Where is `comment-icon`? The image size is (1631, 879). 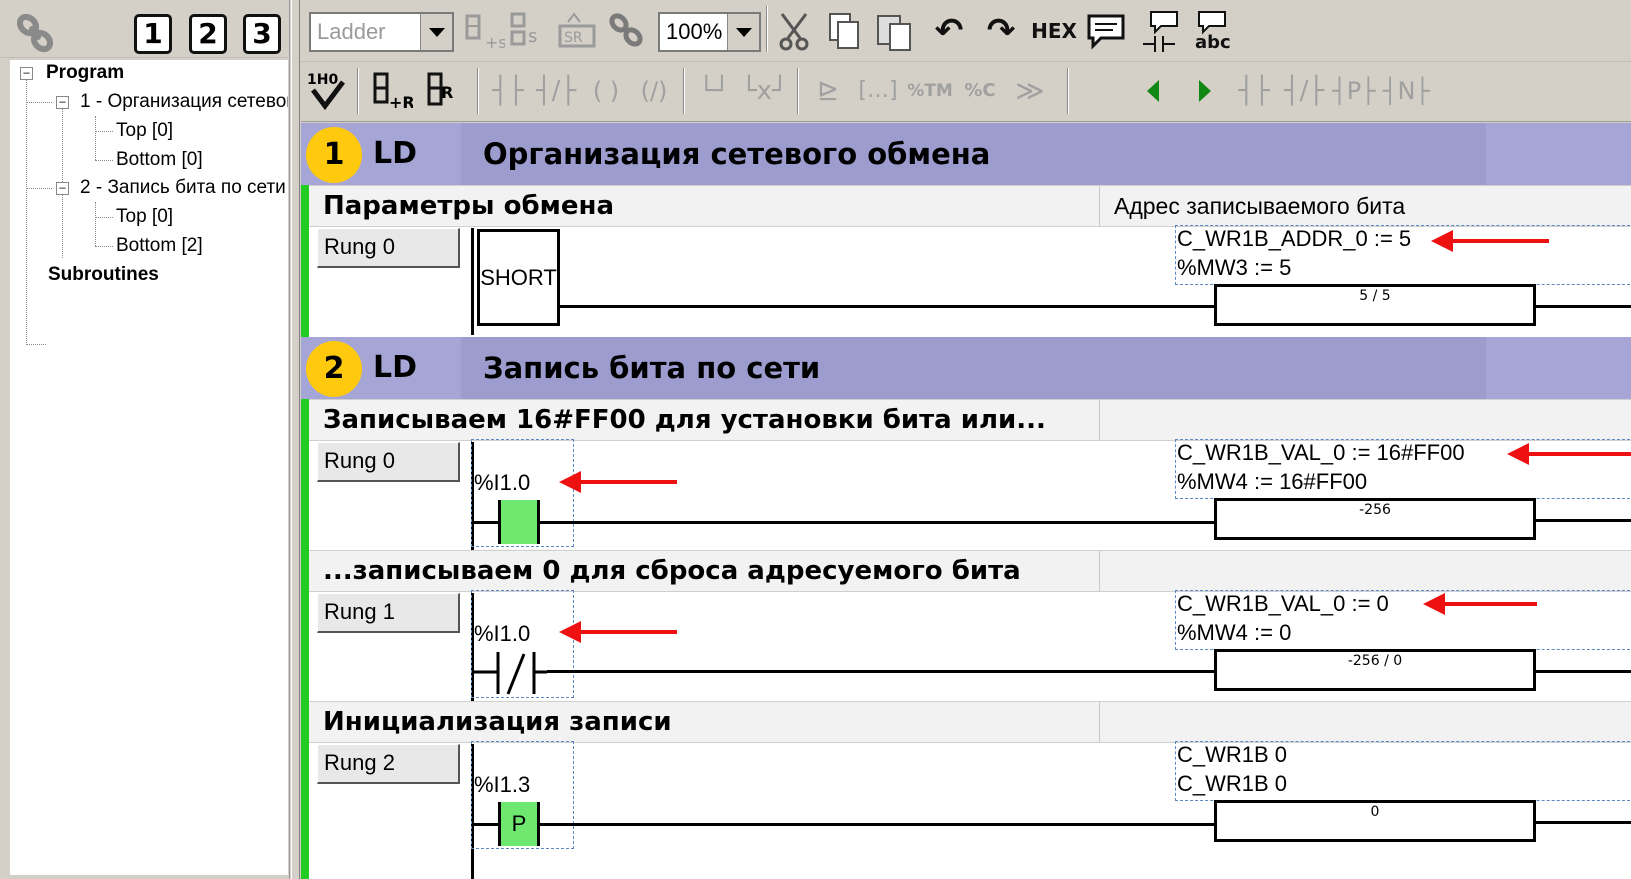
comment-icon is located at coordinates (1106, 31).